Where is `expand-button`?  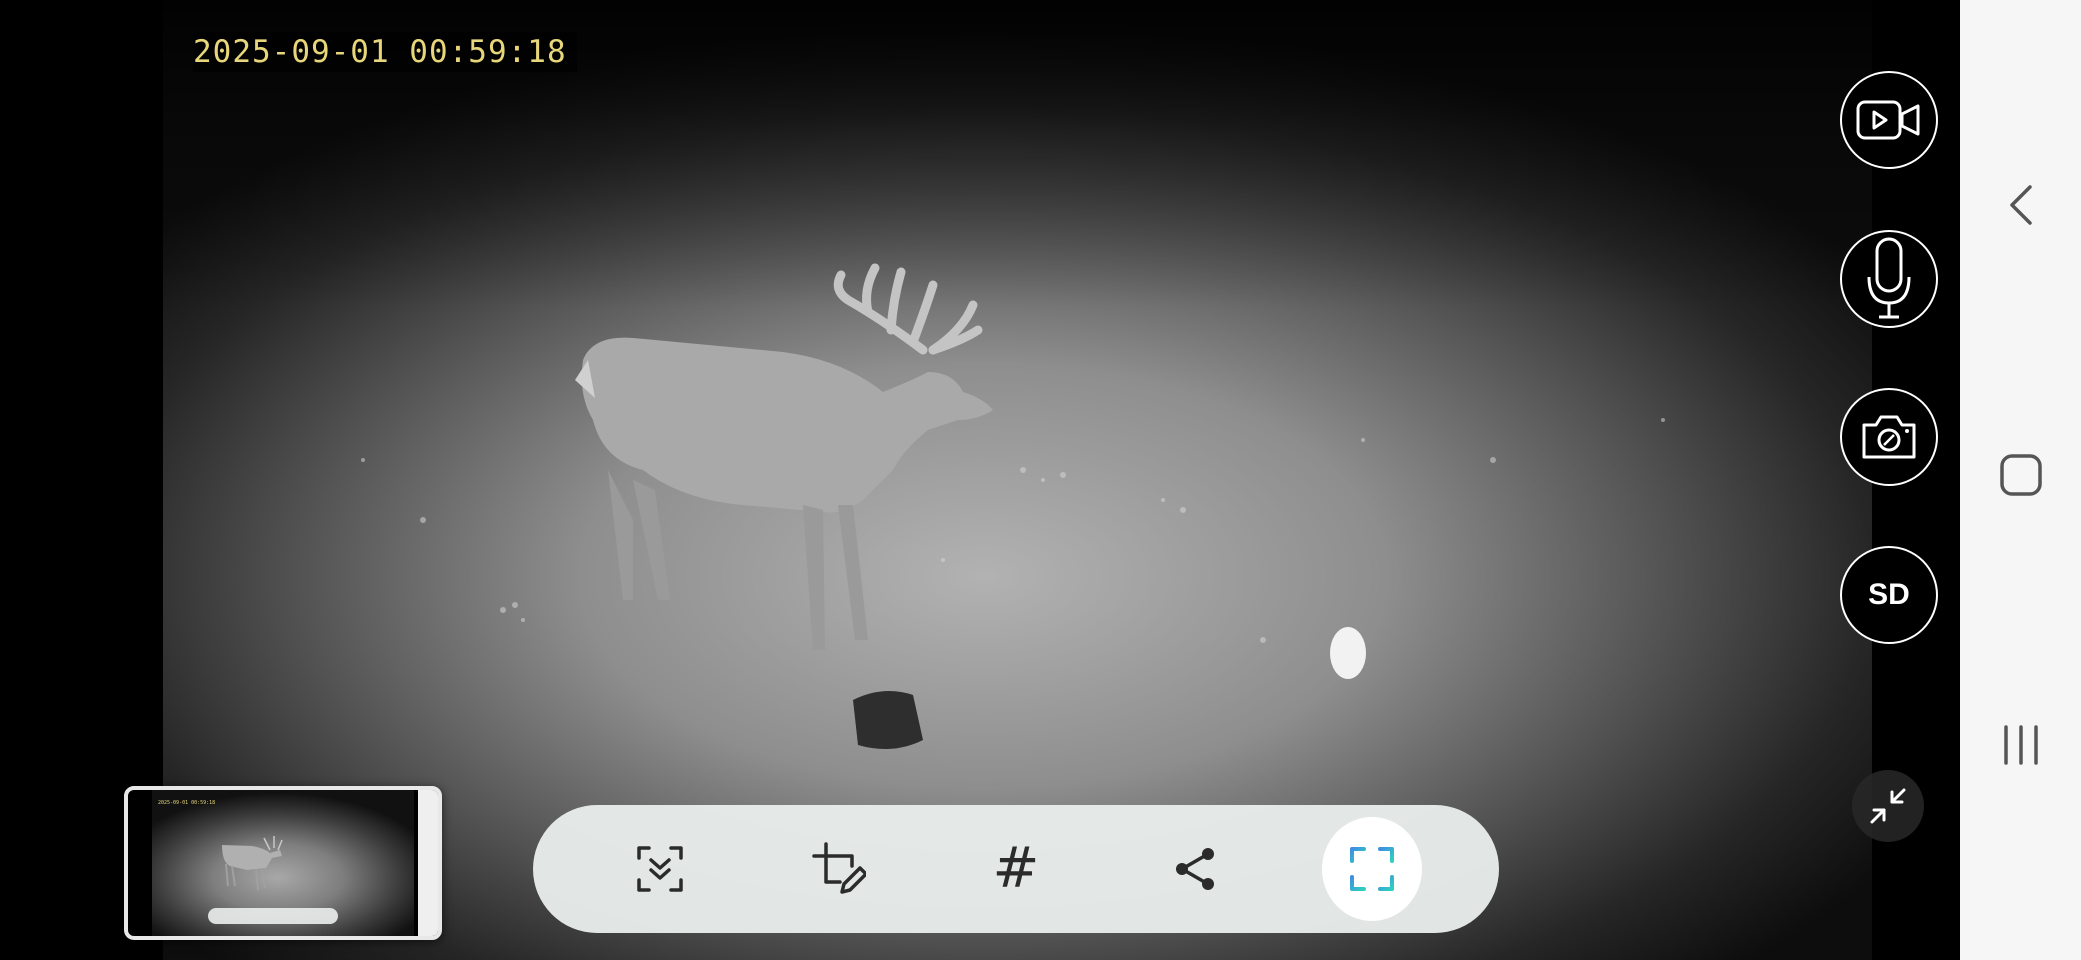
expand-button is located at coordinates (1372, 869).